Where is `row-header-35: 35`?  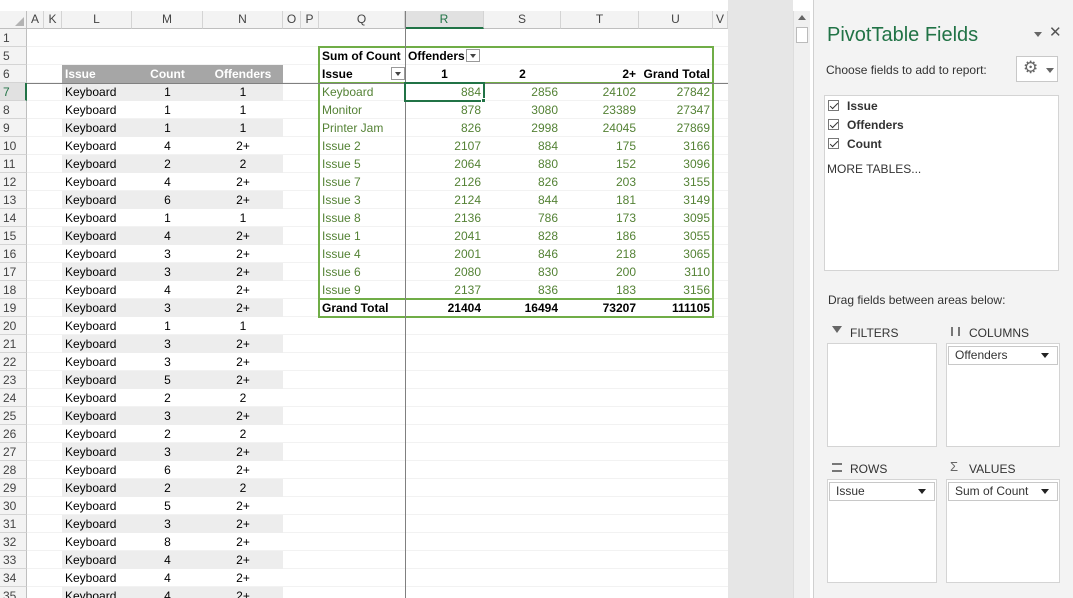
row-header-35: 35 is located at coordinates (13, 592).